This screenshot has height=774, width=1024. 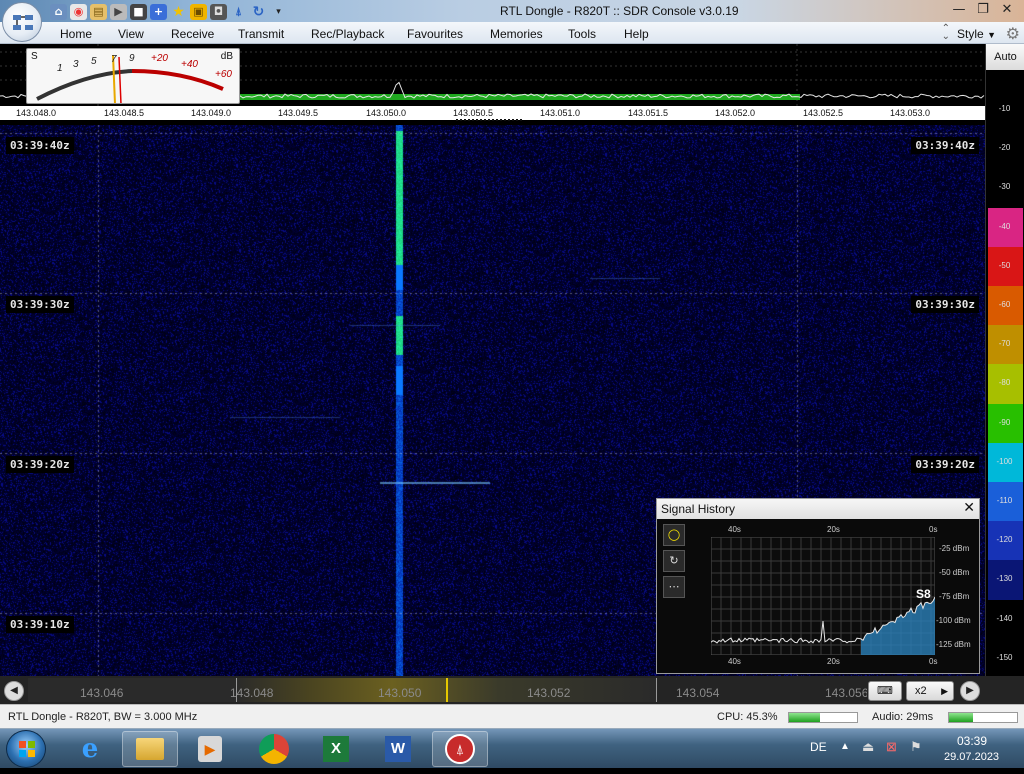 What do you see at coordinates (945, 145) in the screenshot?
I see `waterfall-time-right: 03:39:40z` at bounding box center [945, 145].